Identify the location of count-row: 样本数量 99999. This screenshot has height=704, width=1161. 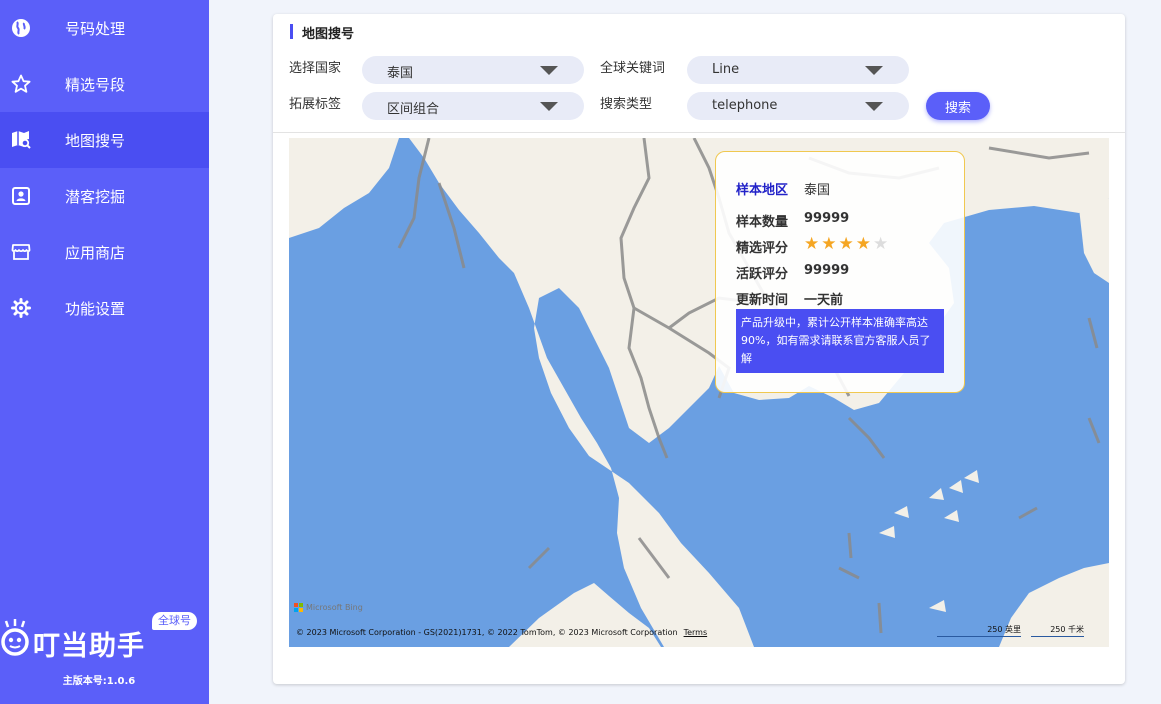
(792, 220).